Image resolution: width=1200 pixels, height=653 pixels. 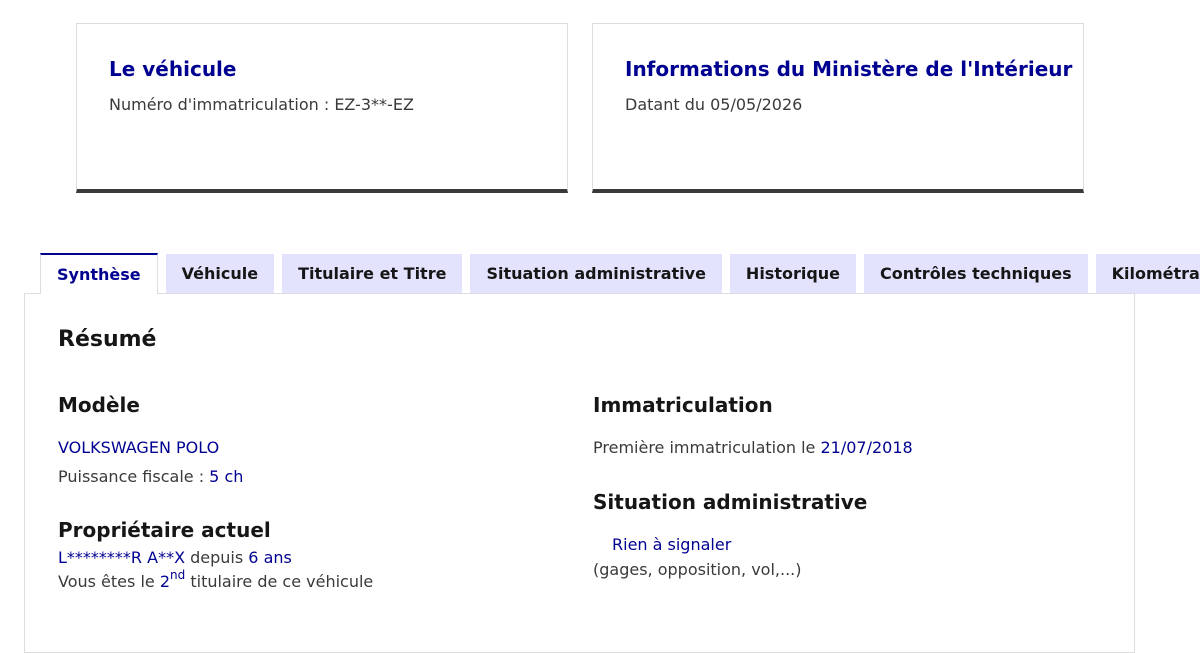 What do you see at coordinates (178, 575) in the screenshot?
I see `owner-rank-suffix: nd` at bounding box center [178, 575].